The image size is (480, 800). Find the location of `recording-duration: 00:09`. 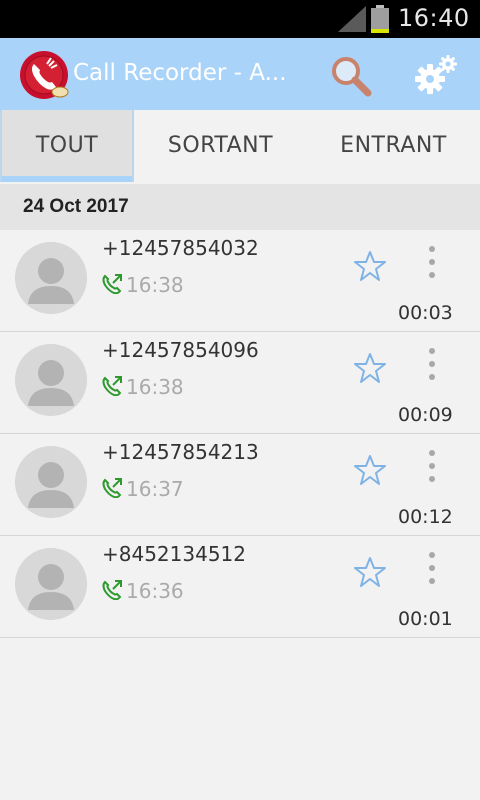

recording-duration: 00:09 is located at coordinates (425, 415).